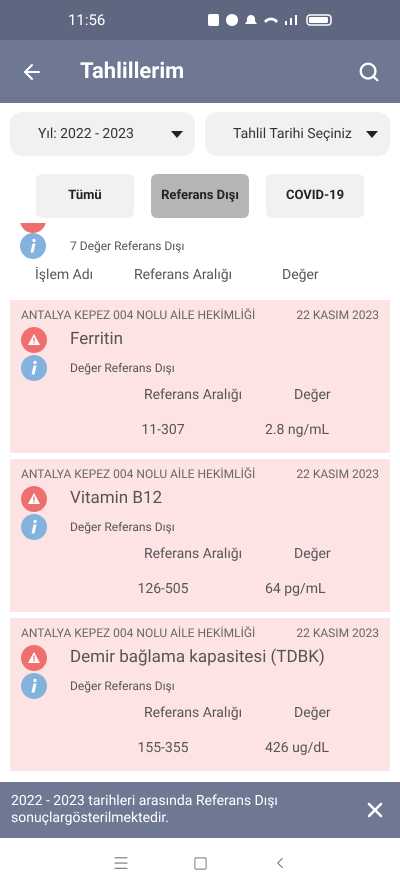 The height and width of the screenshot is (888, 400). Describe the element at coordinates (200, 863) in the screenshot. I see `home-icon` at that location.